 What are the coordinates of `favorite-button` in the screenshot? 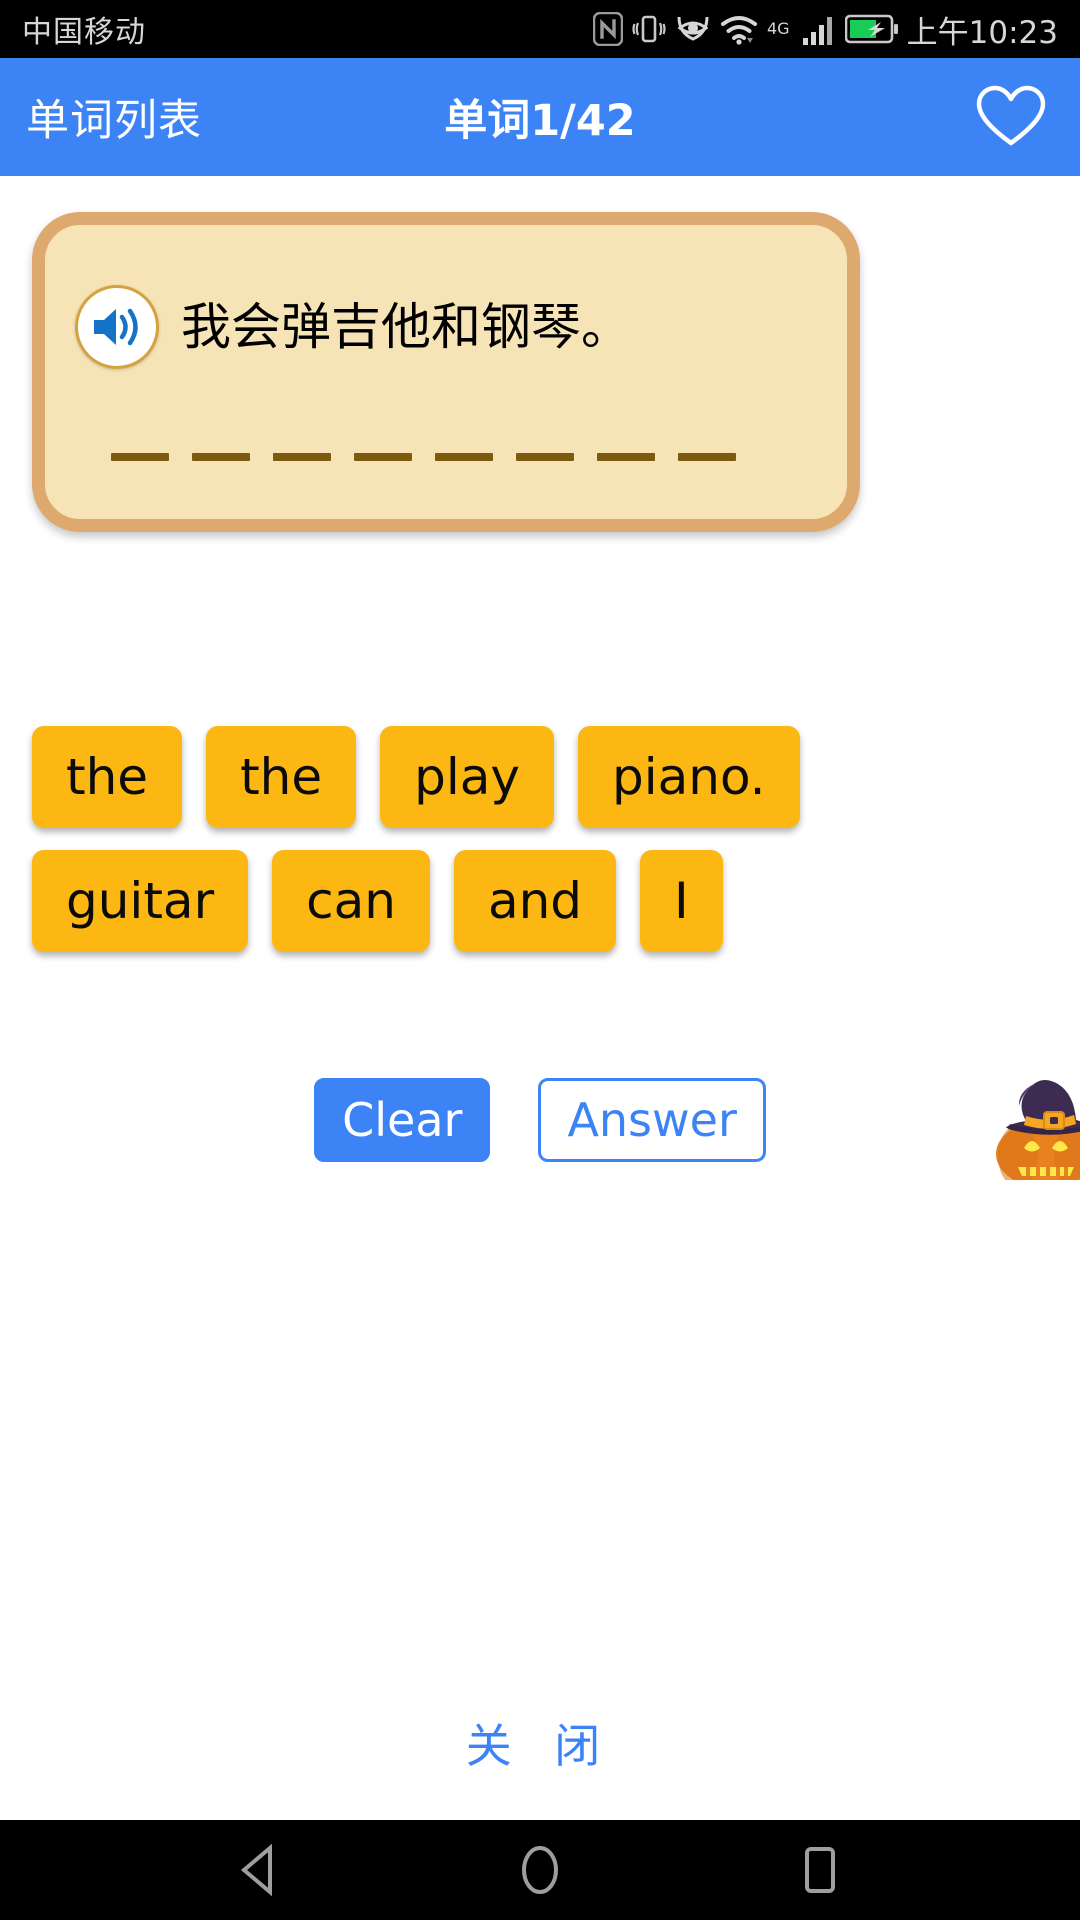 It's located at (1011, 117).